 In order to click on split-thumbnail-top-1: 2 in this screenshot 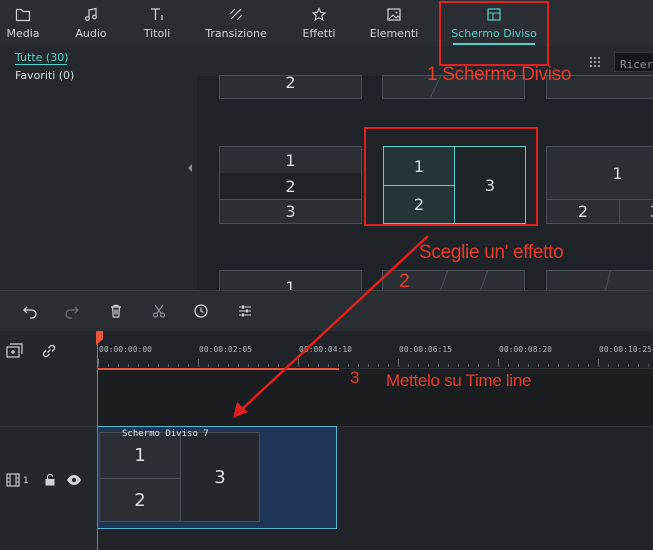, I will do `click(290, 85)`.